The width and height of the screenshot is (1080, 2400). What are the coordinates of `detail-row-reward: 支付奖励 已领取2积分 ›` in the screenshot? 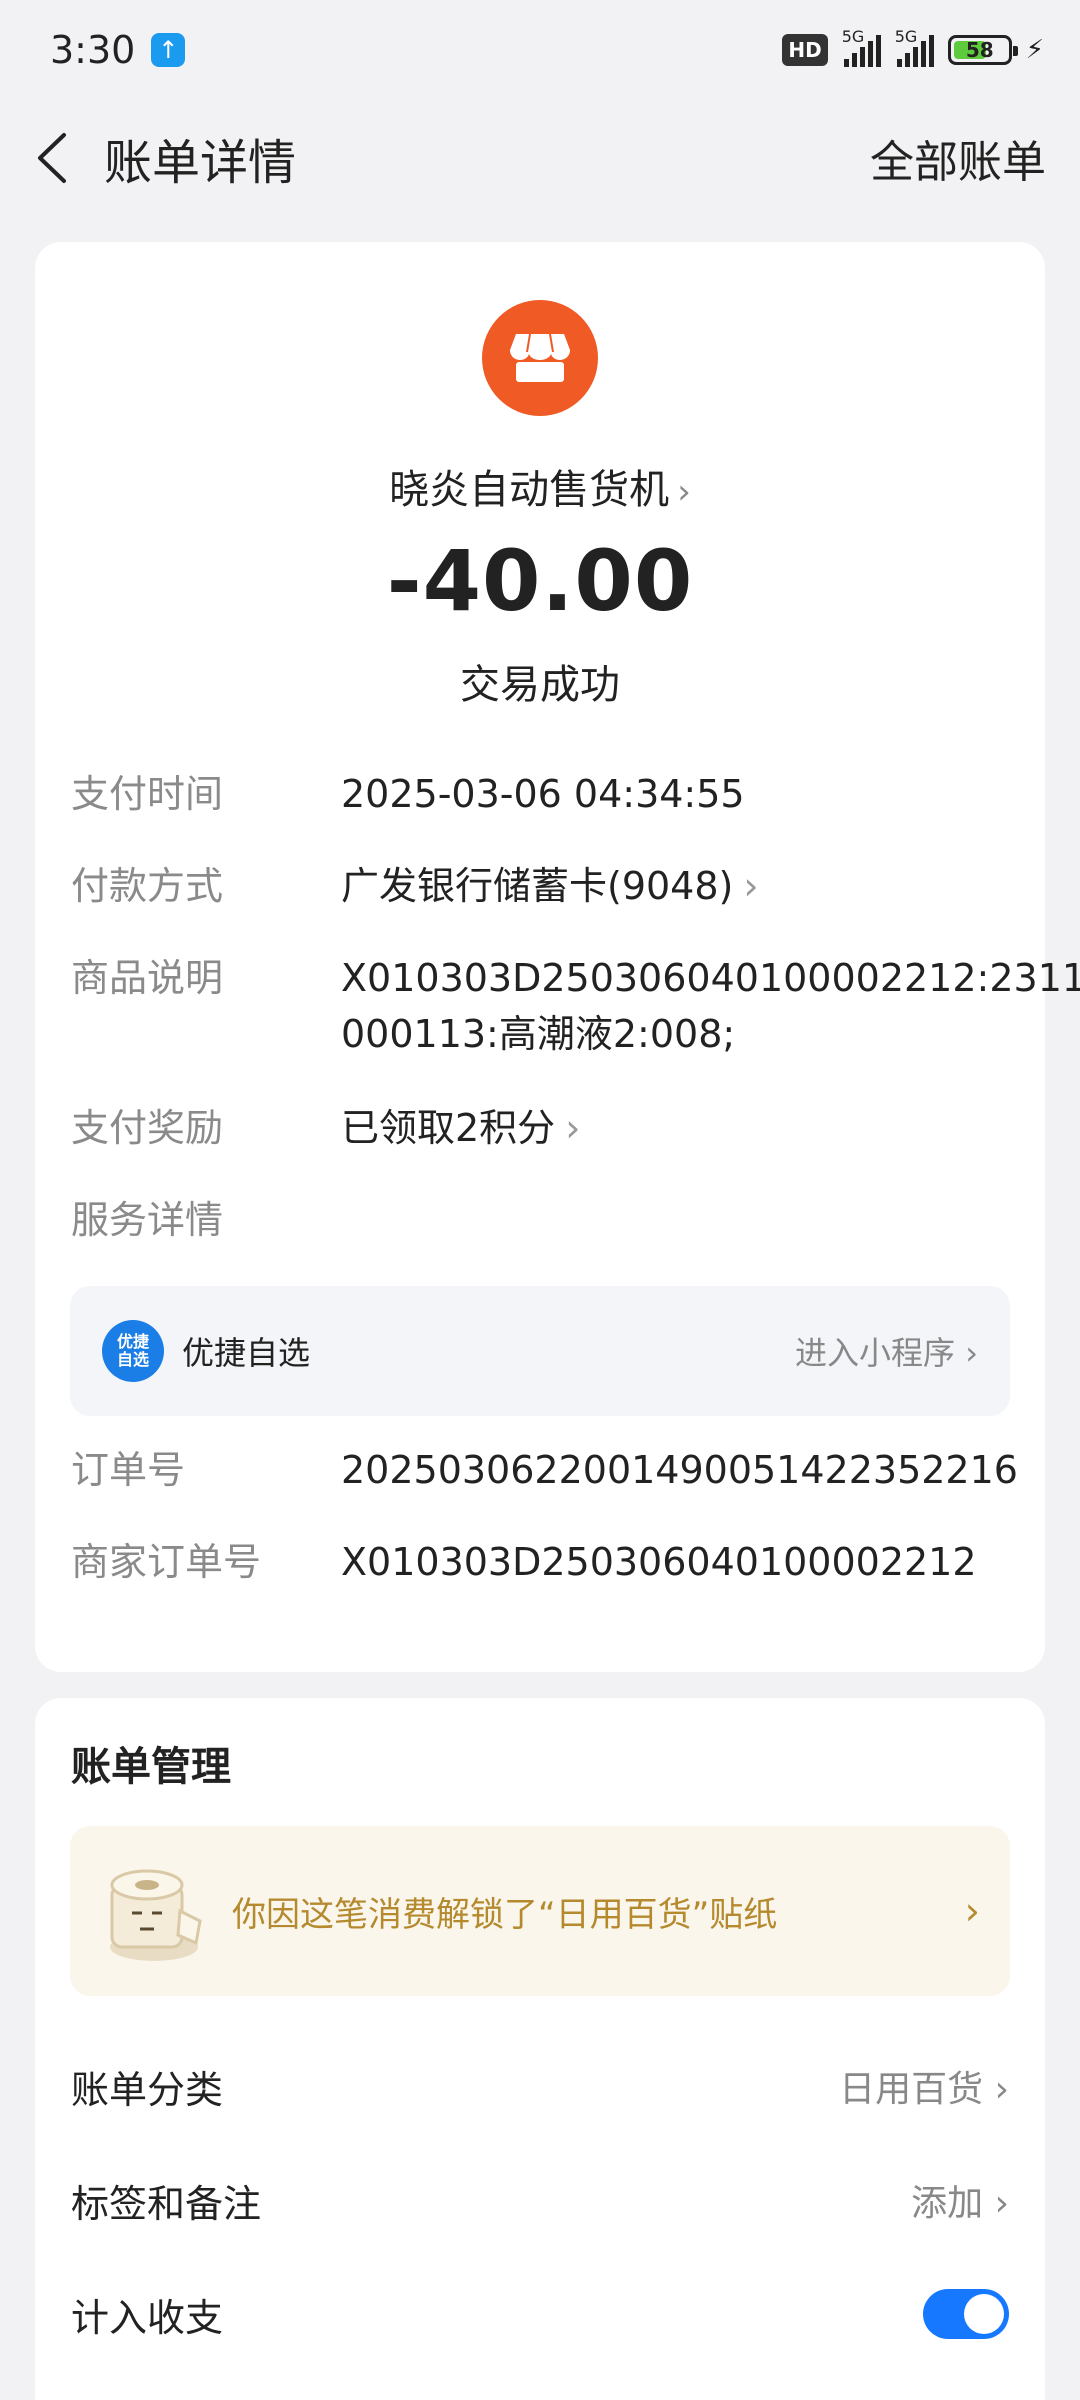 It's located at (540, 1128).